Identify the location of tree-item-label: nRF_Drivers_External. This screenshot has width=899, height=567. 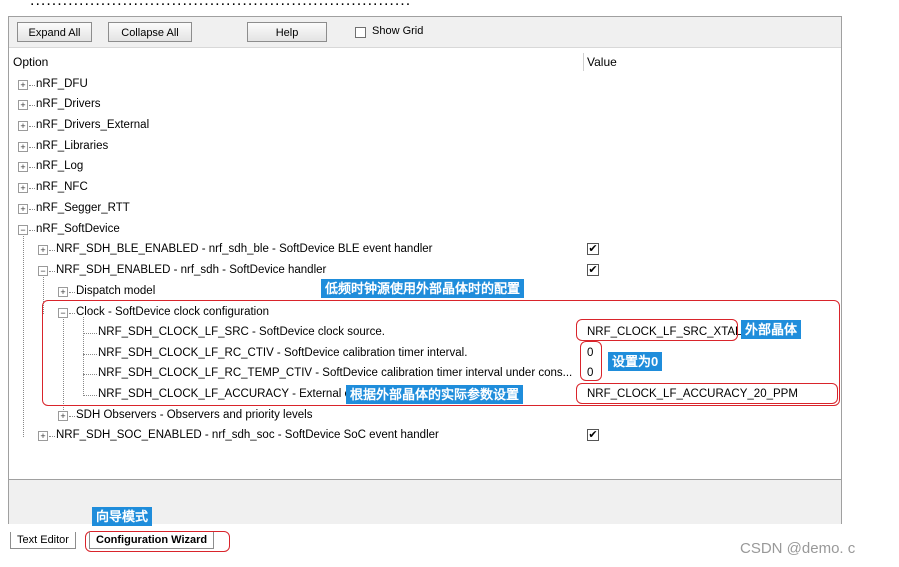
(93, 125).